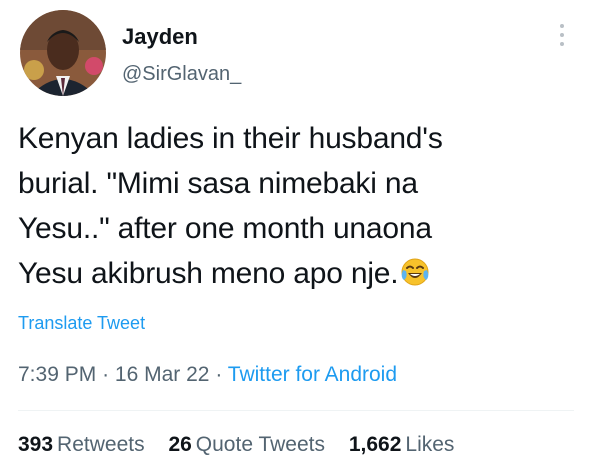 The image size is (593, 474). I want to click on likes-count: 1,662, so click(375, 444).